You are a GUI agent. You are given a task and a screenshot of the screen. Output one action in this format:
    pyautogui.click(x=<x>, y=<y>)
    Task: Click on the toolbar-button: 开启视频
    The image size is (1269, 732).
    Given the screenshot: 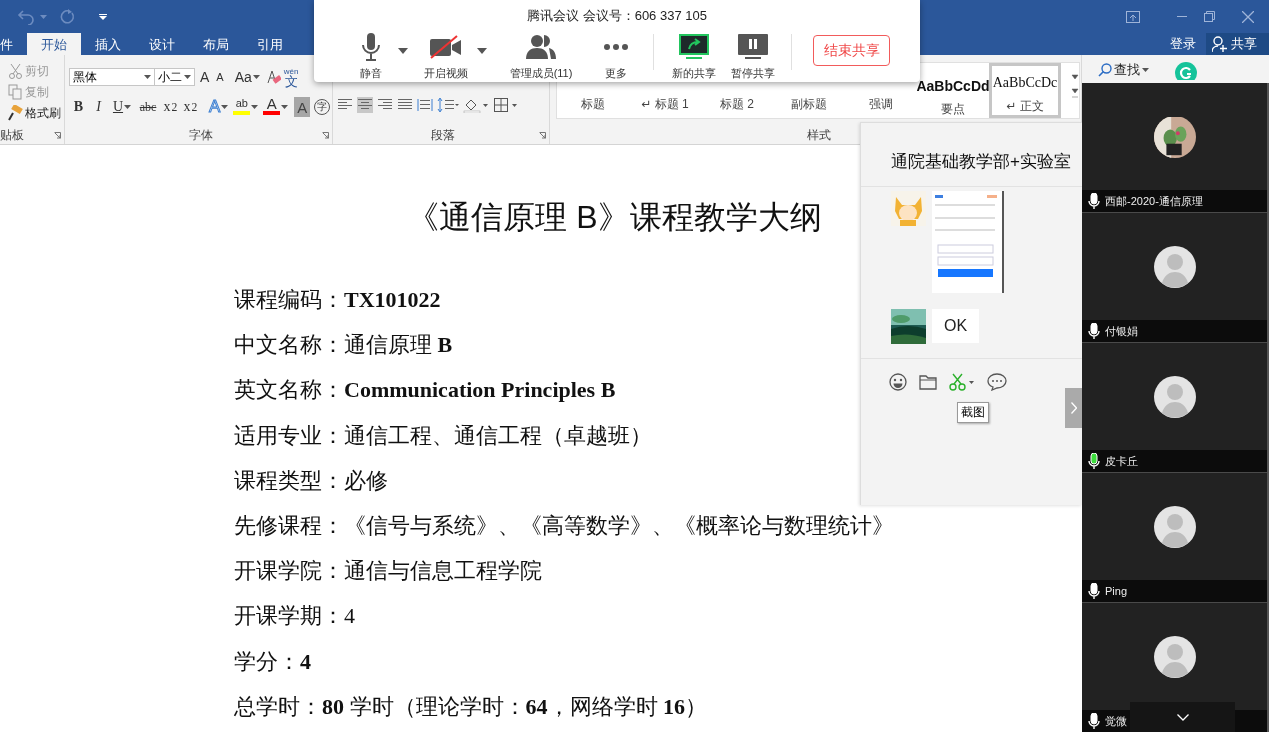 What is the action you would take?
    pyautogui.click(x=446, y=56)
    